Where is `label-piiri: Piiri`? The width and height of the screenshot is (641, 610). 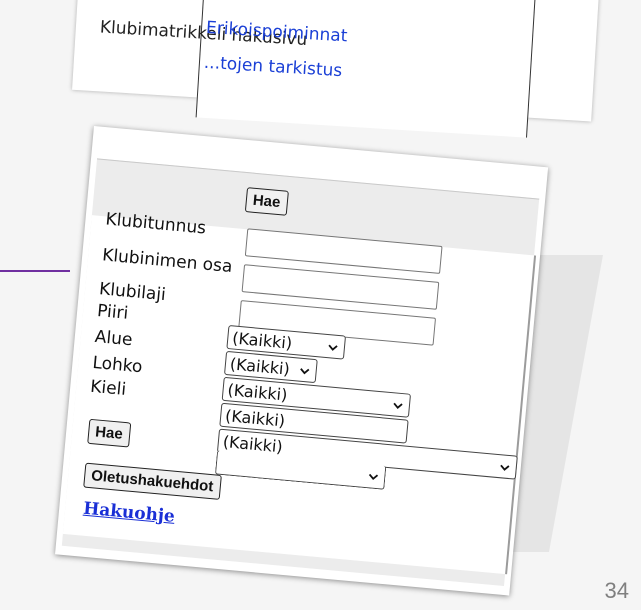
label-piiri: Piiri is located at coordinates (113, 312).